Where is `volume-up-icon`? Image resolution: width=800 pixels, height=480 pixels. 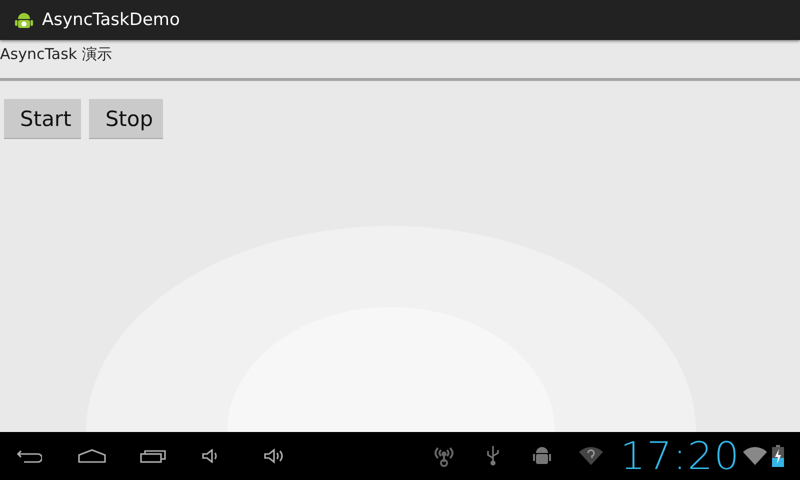
volume-up-icon is located at coordinates (275, 456).